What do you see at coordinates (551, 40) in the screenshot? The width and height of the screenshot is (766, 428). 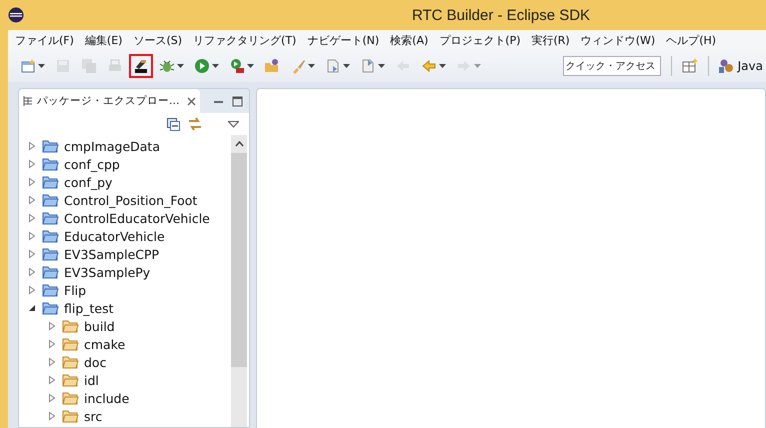 I see `menu-item: 実行(R)` at bounding box center [551, 40].